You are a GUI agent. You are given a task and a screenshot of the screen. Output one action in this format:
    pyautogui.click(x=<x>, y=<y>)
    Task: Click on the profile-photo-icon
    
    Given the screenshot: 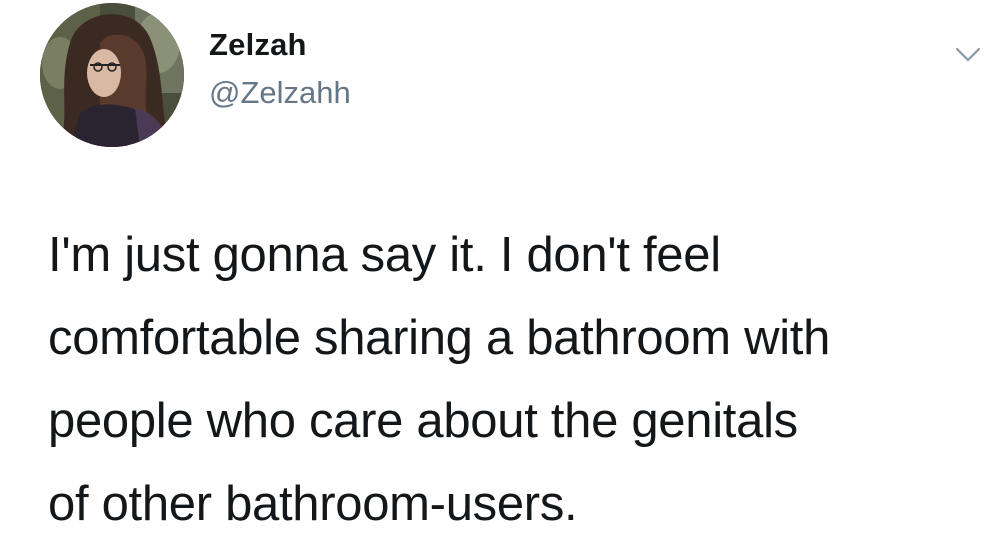 What is the action you would take?
    pyautogui.click(x=112, y=75)
    